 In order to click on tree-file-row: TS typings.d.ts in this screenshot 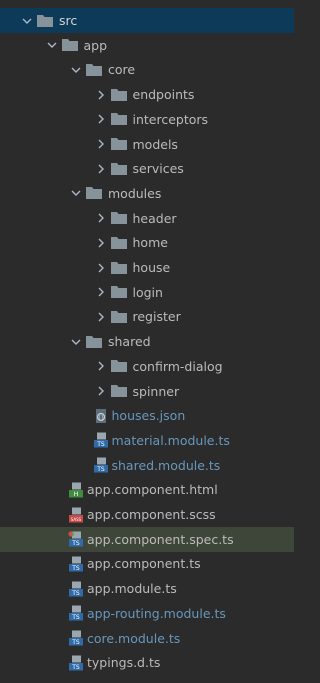, I will do `click(147, 662)`.